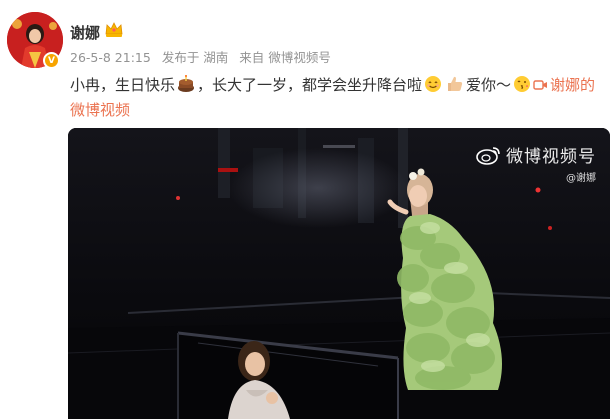 This screenshot has height=419, width=613. I want to click on video-camera-icon, so click(540, 85).